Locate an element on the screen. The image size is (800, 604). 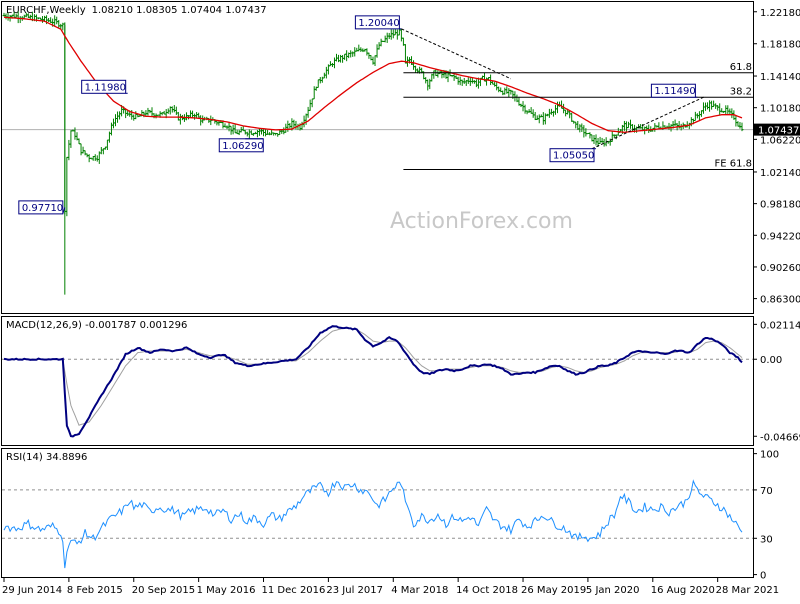
ohlc-values: 1.08210 1.08305 1.07404 1.07437 is located at coordinates (179, 10).